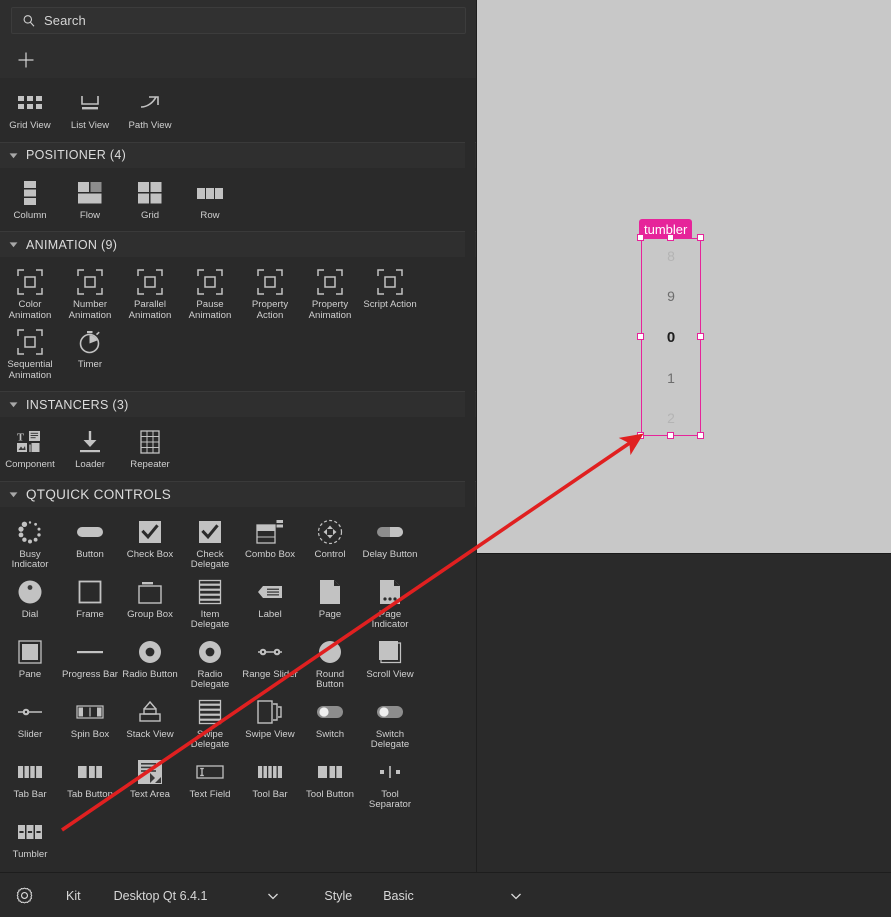 The width and height of the screenshot is (891, 917). I want to click on library-item-slider: Slider, so click(30, 723).